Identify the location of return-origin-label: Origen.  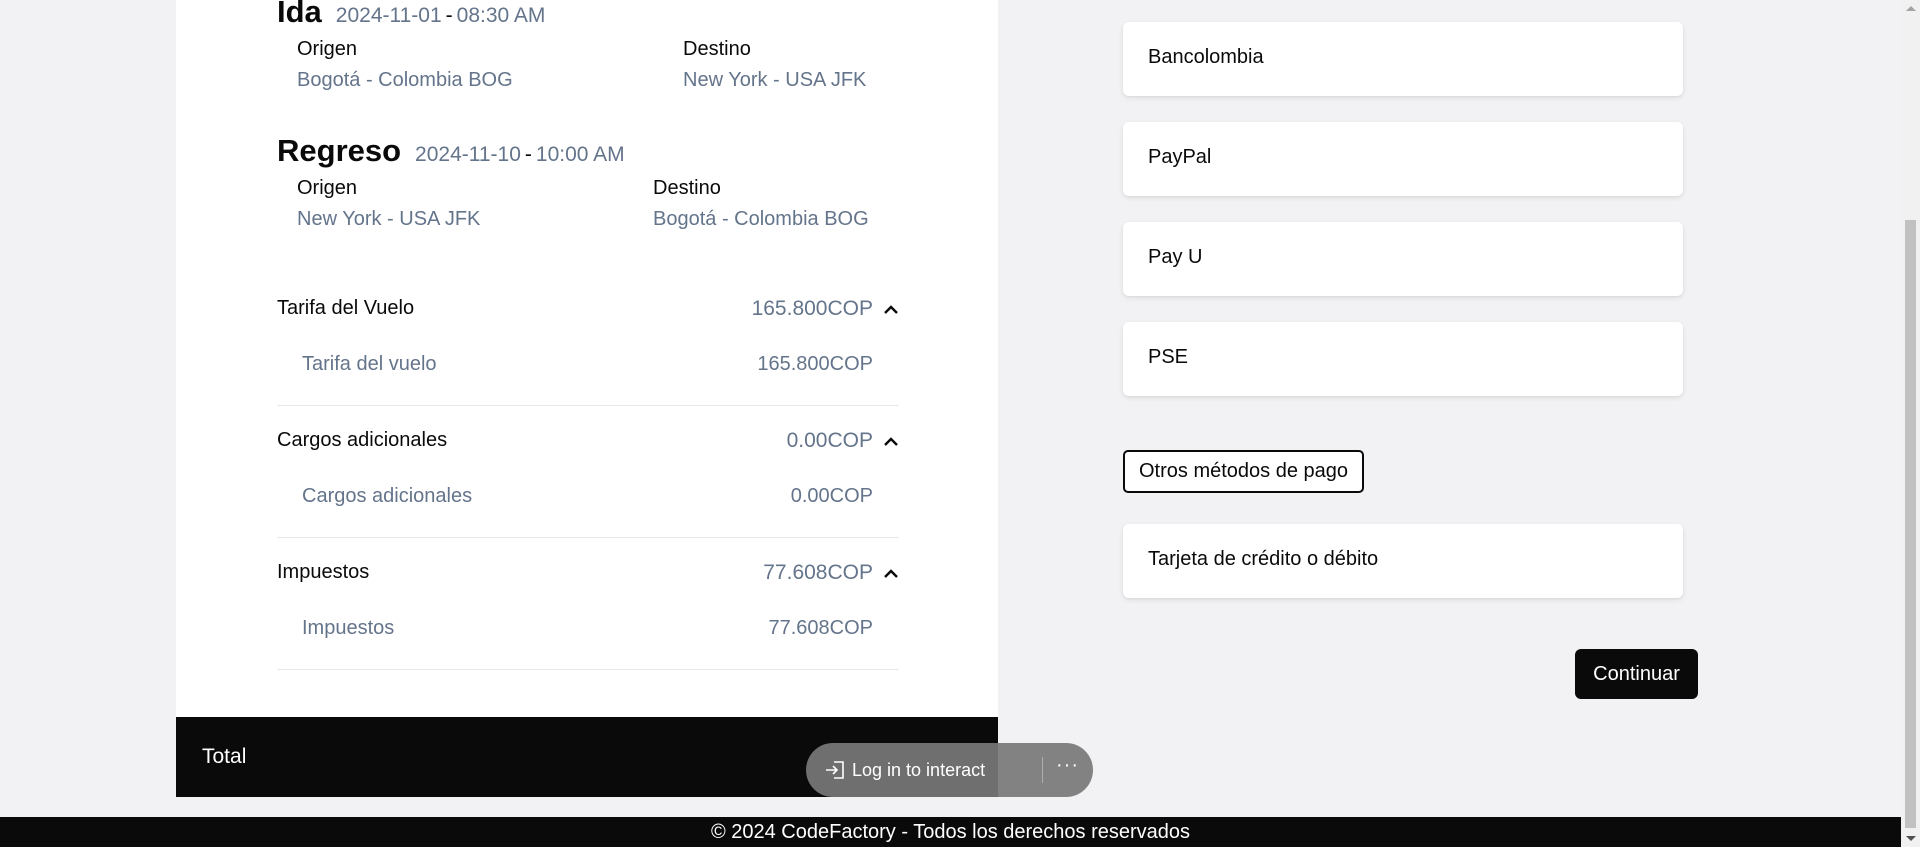
(327, 188).